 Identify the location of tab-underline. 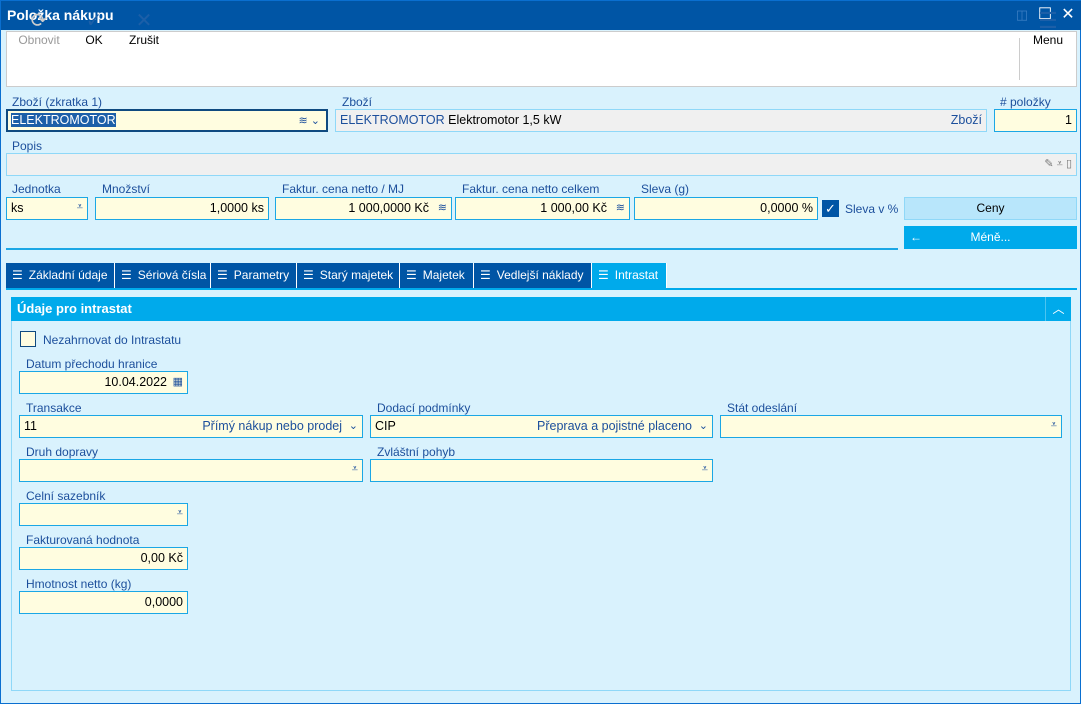
(541, 289).